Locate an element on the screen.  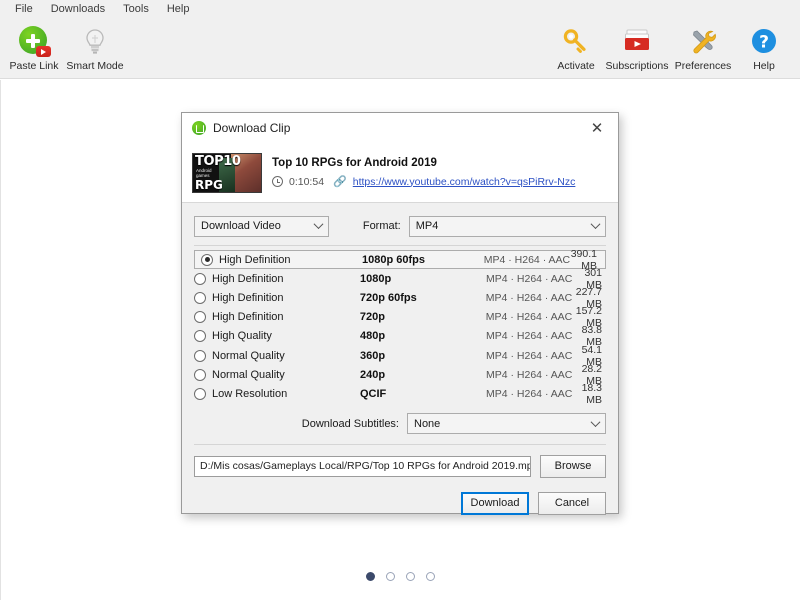
dialog-actions: Download Cancel is located at coordinates (400, 503).